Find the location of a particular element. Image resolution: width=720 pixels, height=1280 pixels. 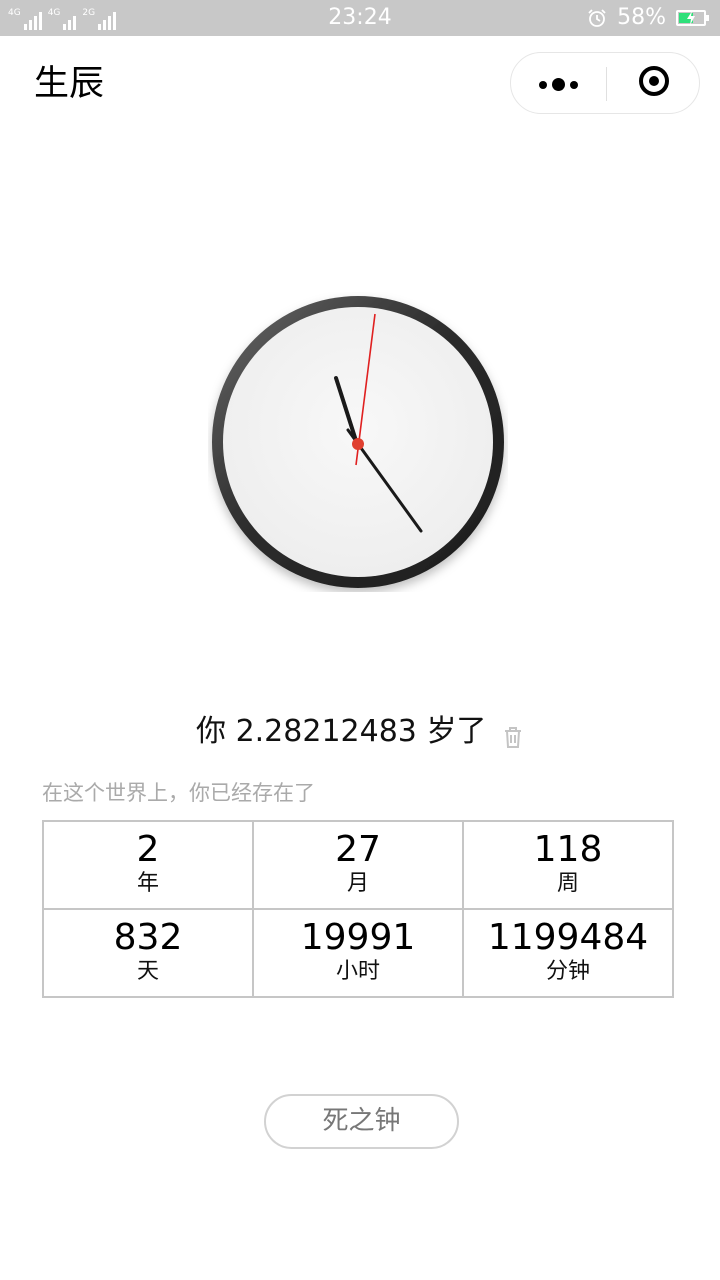

stat-value: 27 is located at coordinates (358, 849).